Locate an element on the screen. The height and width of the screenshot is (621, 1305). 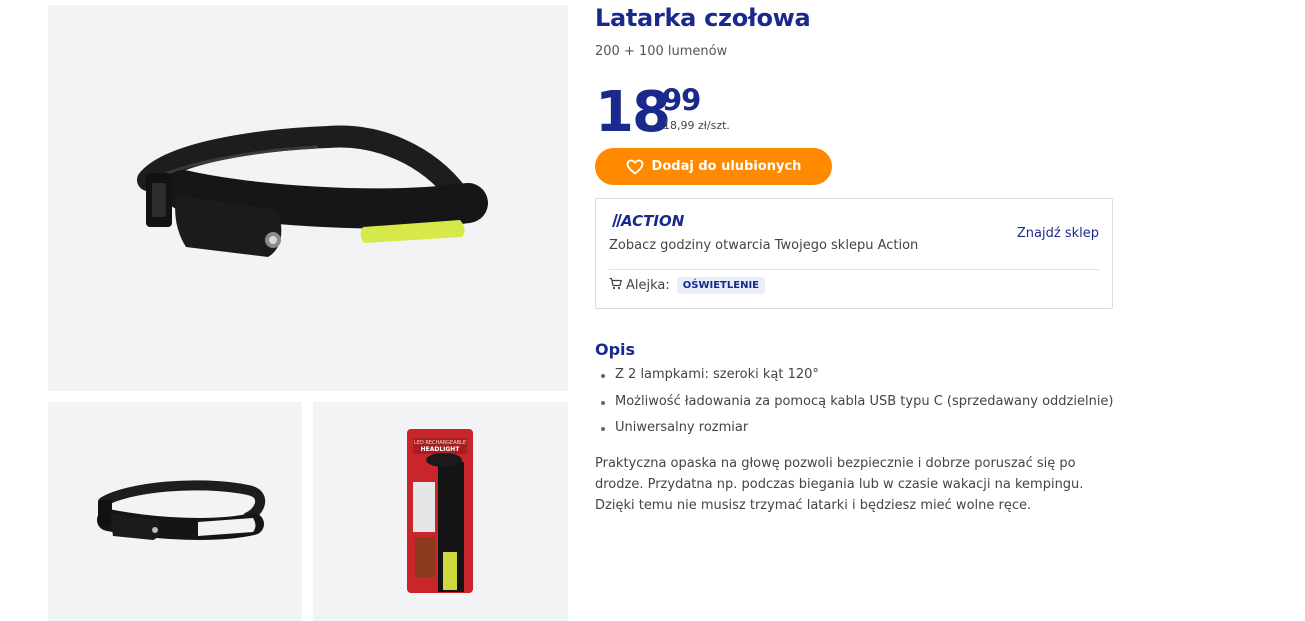
add-to-favorites-button: Dodaj do ulubionych is located at coordinates (713, 166).